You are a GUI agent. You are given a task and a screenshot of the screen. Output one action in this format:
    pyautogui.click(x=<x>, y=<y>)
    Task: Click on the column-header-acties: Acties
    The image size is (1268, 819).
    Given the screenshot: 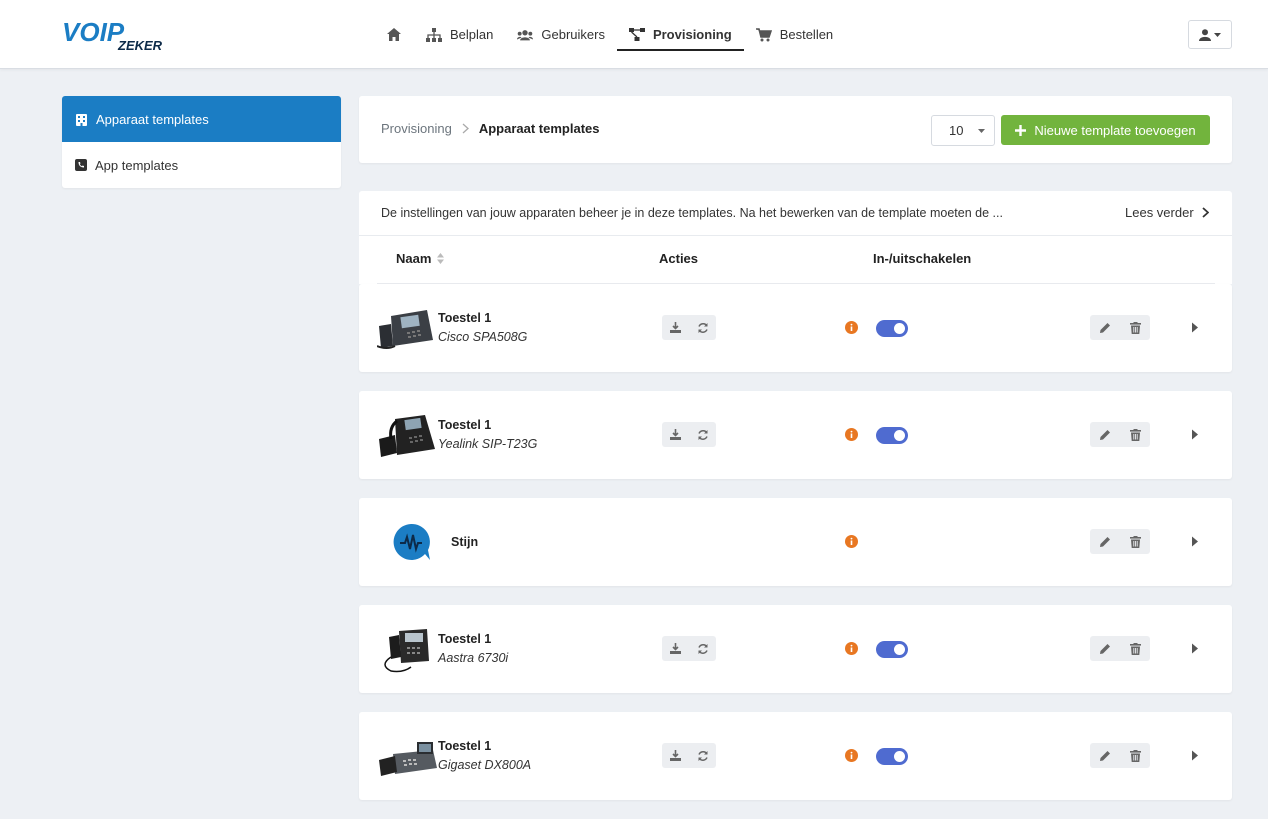 What is the action you would take?
    pyautogui.click(x=679, y=258)
    